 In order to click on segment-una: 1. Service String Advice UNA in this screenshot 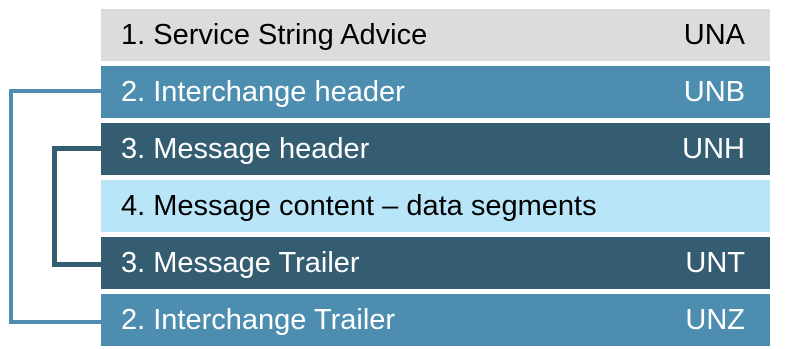, I will do `click(435, 35)`.